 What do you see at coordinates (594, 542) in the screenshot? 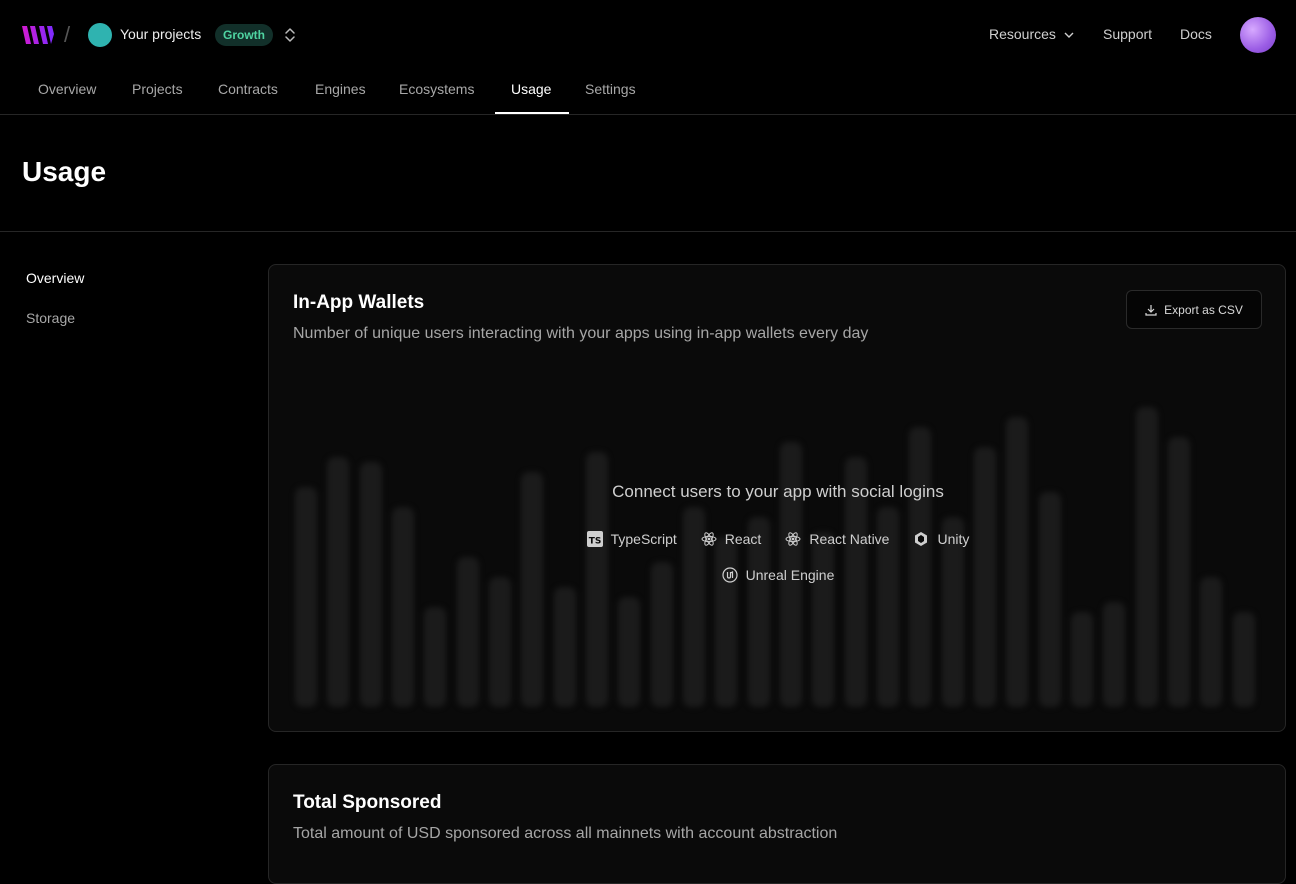
I see `svg-text: TS` at bounding box center [594, 542].